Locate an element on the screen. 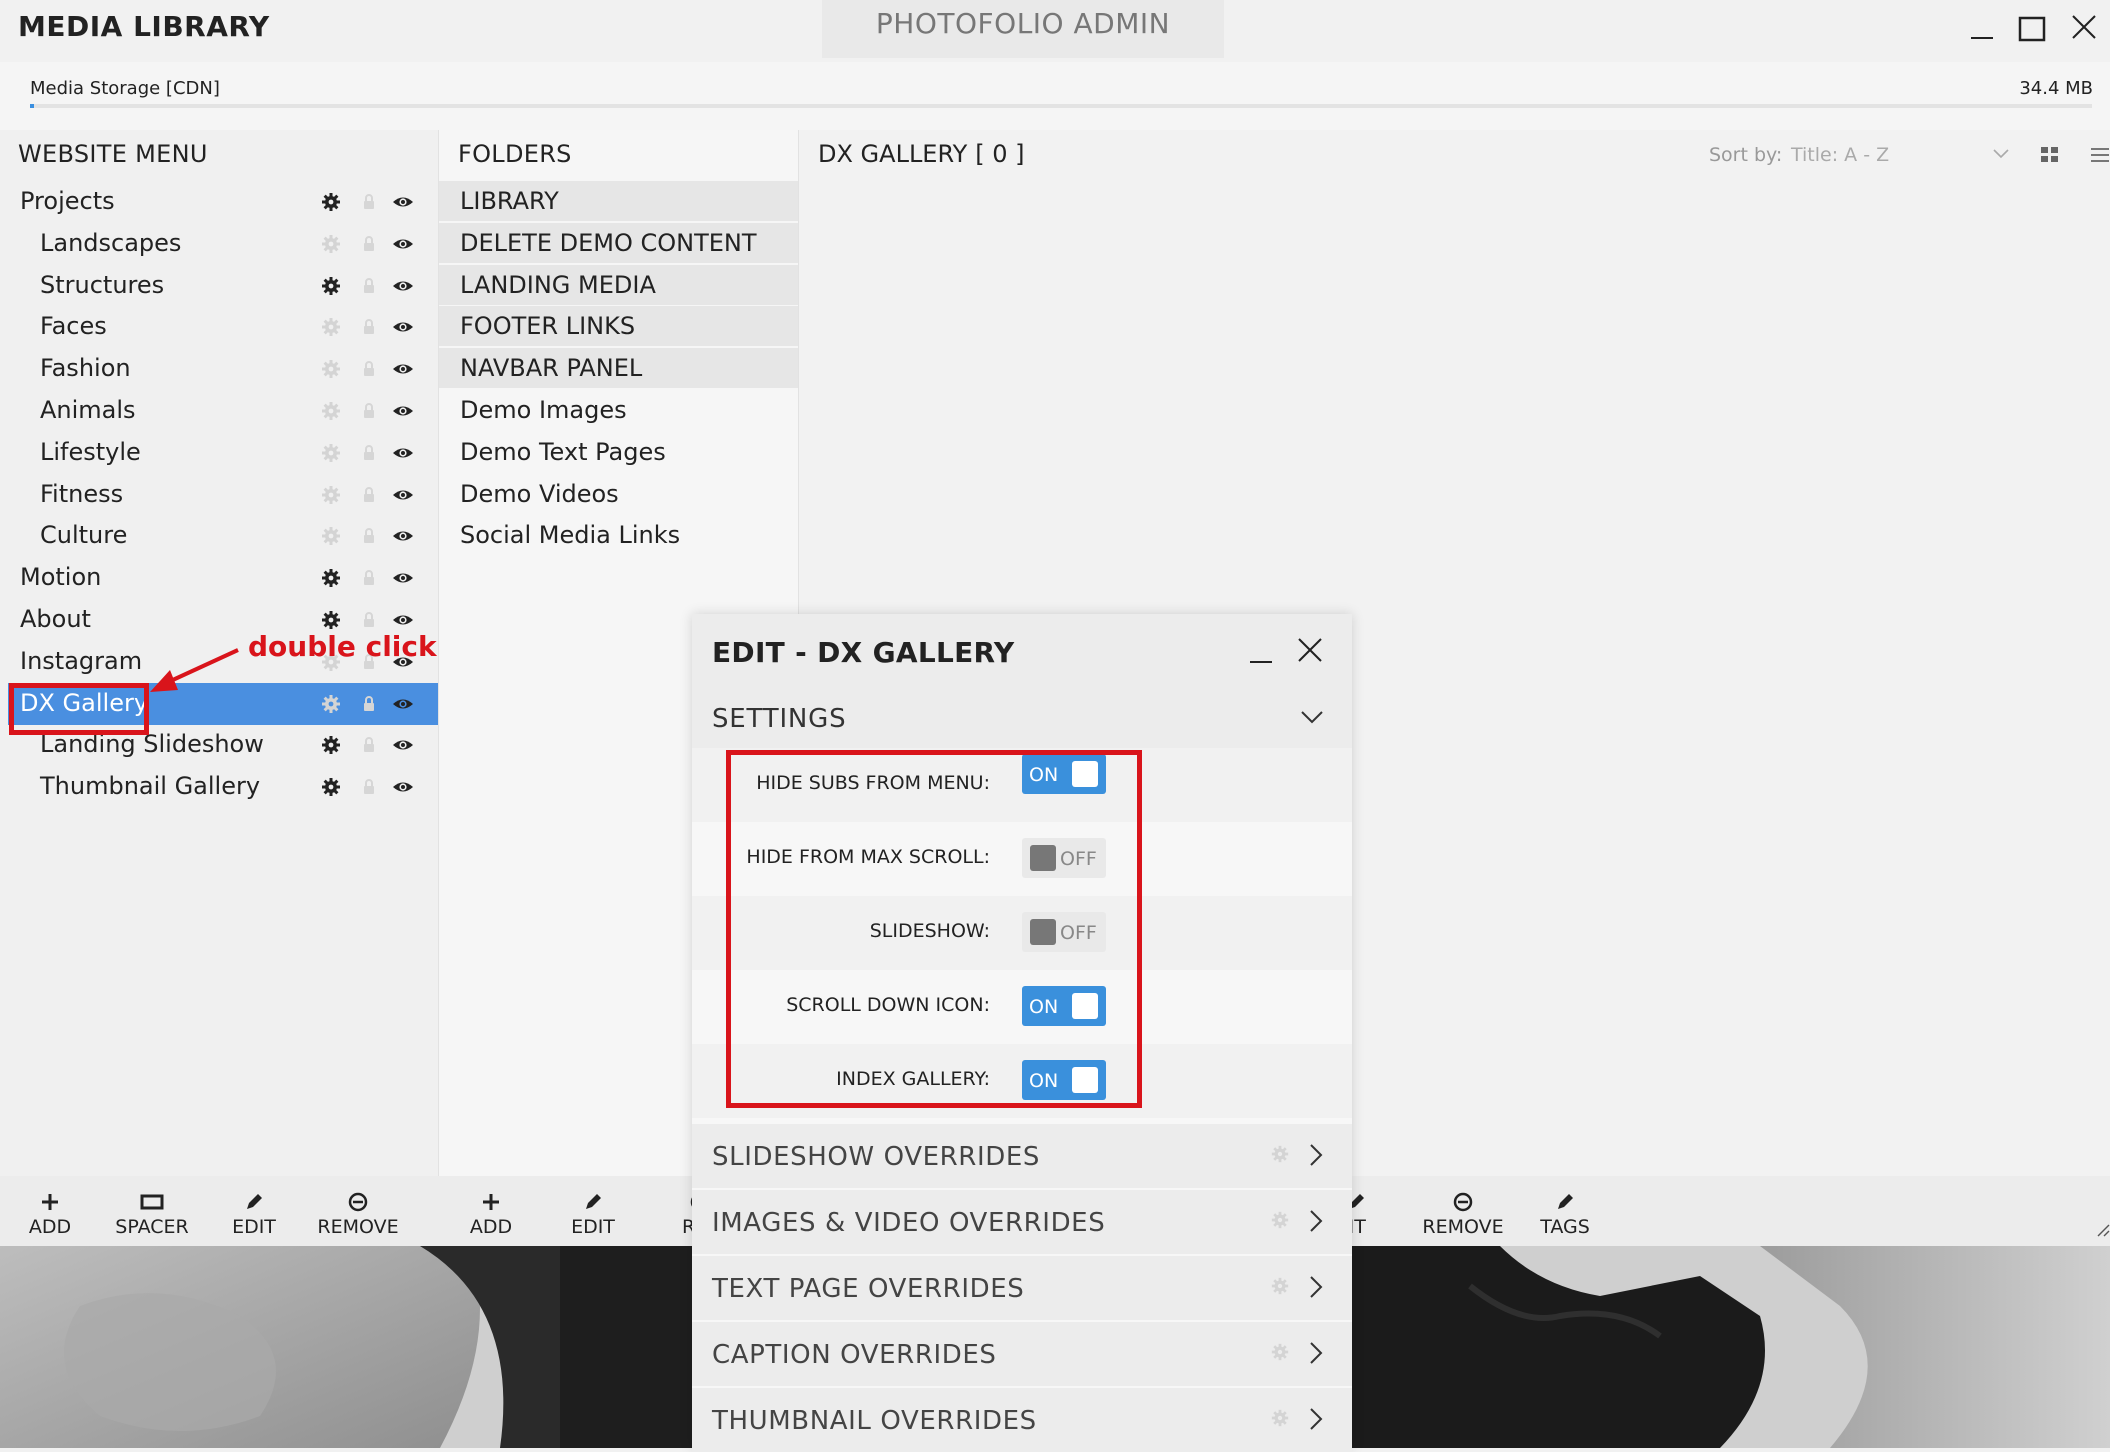 This screenshot has width=2110, height=1452. spacer-button: SPACER is located at coordinates (152, 1210).